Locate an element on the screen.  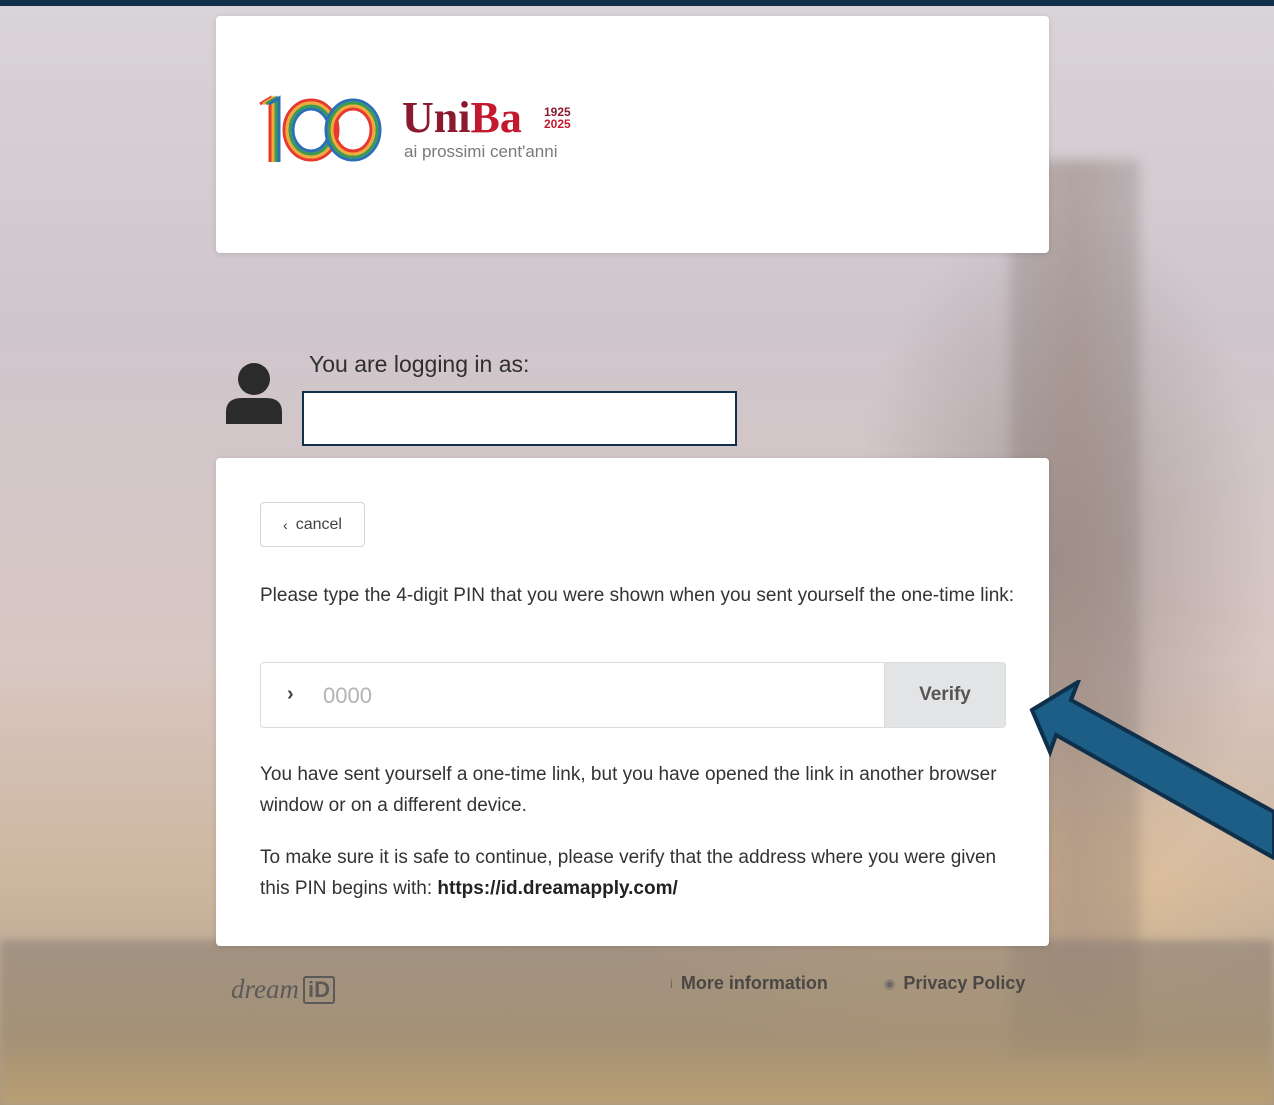
account-email is located at coordinates (519, 418).